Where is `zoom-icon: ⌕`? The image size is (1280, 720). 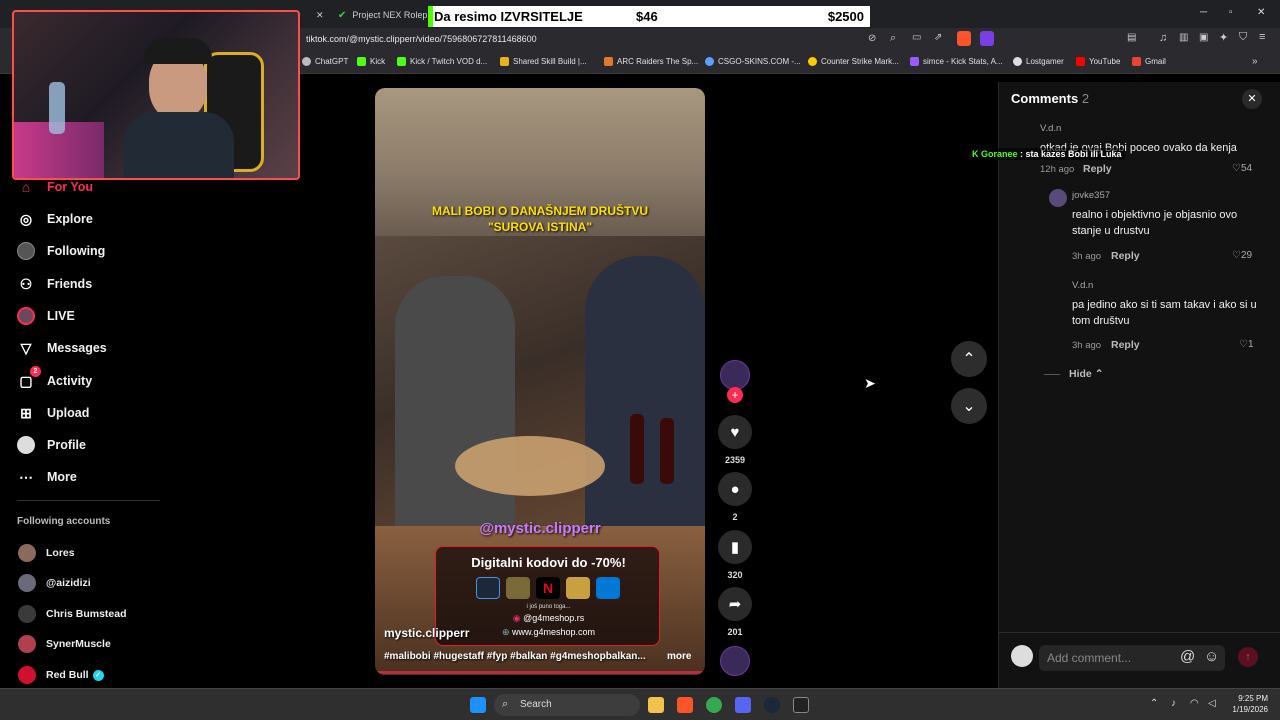
zoom-icon: ⌕ is located at coordinates (893, 38).